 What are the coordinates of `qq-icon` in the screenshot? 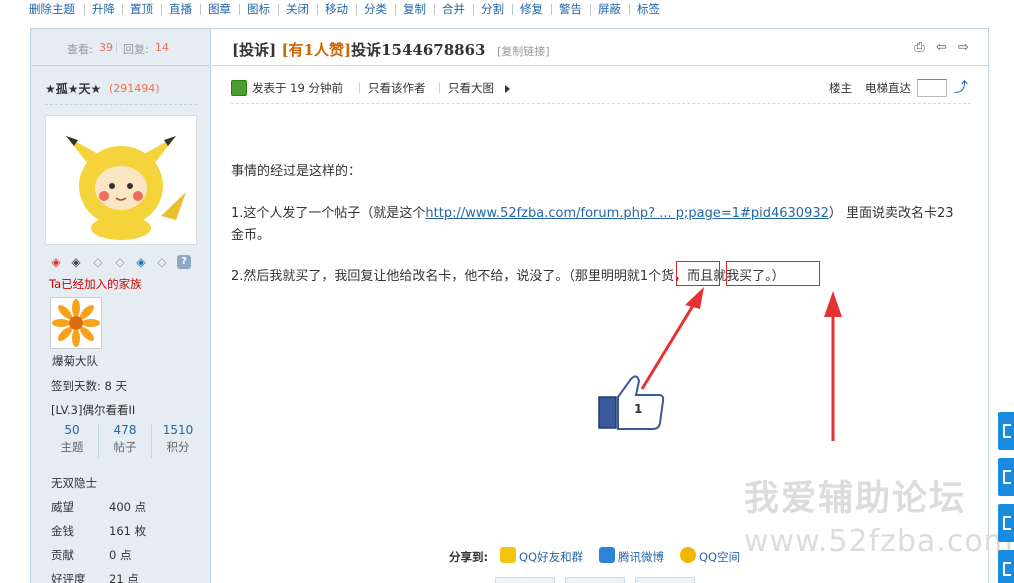 It's located at (508, 555).